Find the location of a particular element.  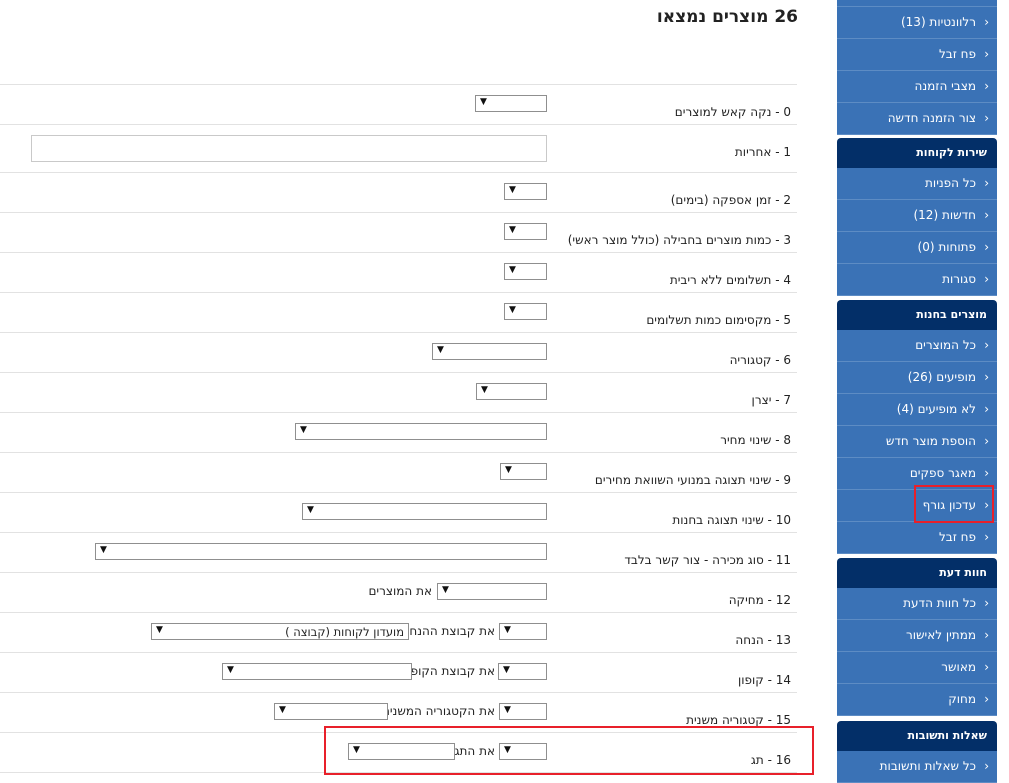

action-row: 10 - שינוי תצוגה בחנות ▼ is located at coordinates (398, 512).